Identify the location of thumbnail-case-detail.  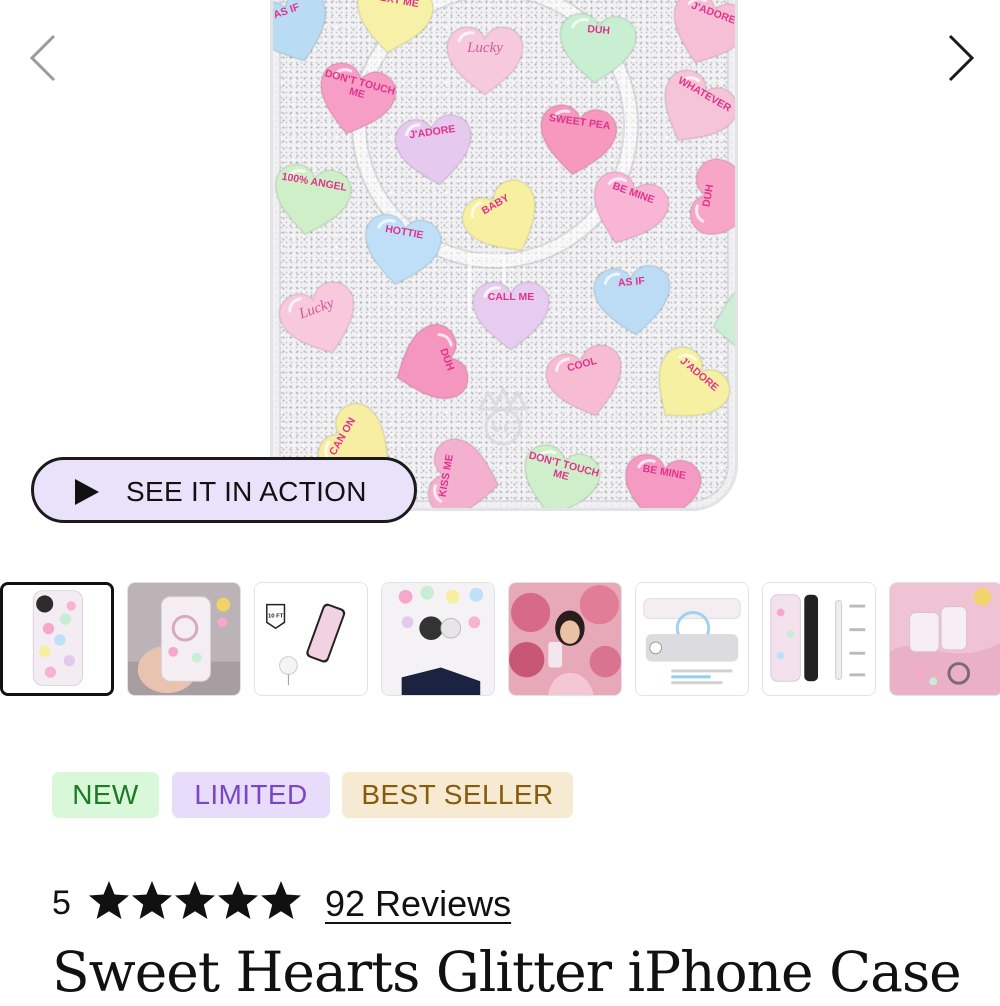
(438, 639).